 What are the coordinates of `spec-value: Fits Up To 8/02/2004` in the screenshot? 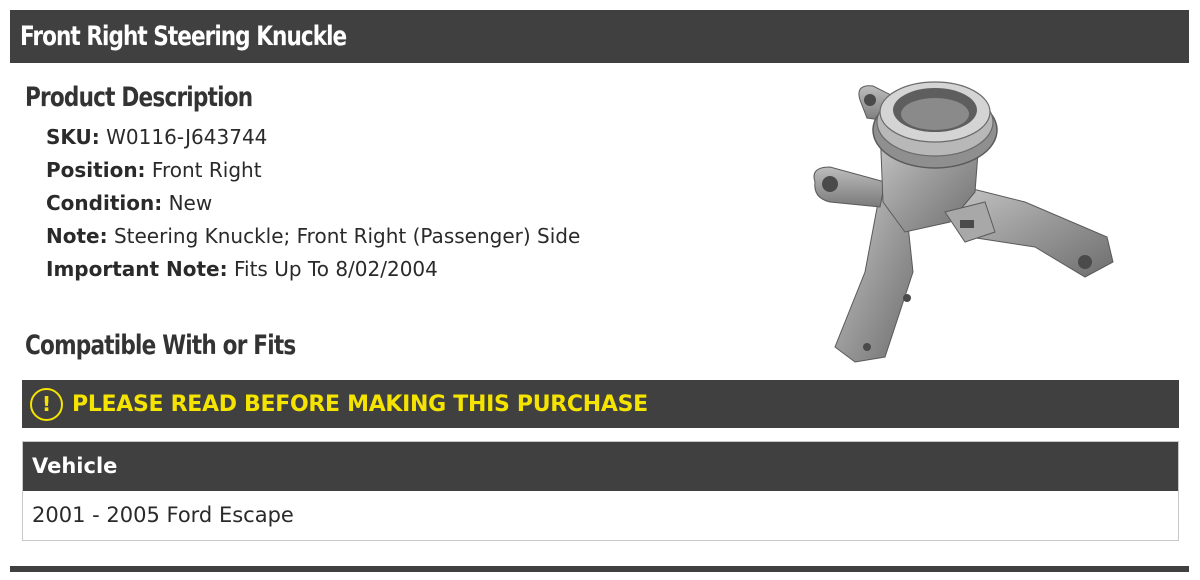 It's located at (335, 269).